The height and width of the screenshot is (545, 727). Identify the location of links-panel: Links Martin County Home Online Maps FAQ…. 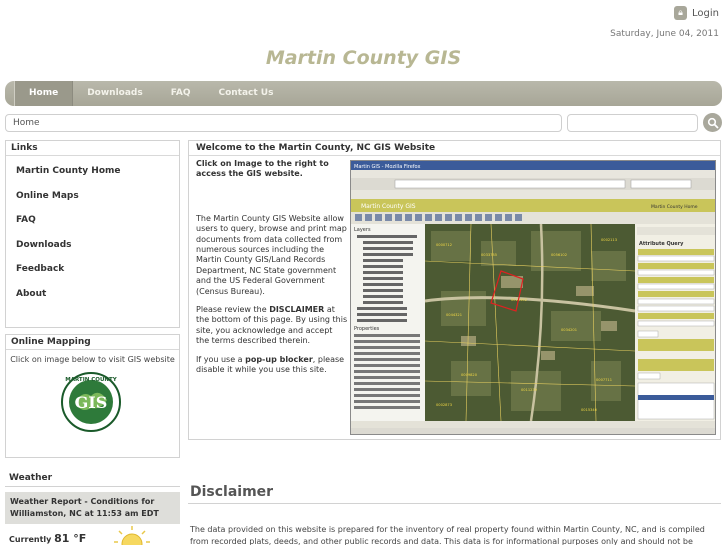
(92, 234).